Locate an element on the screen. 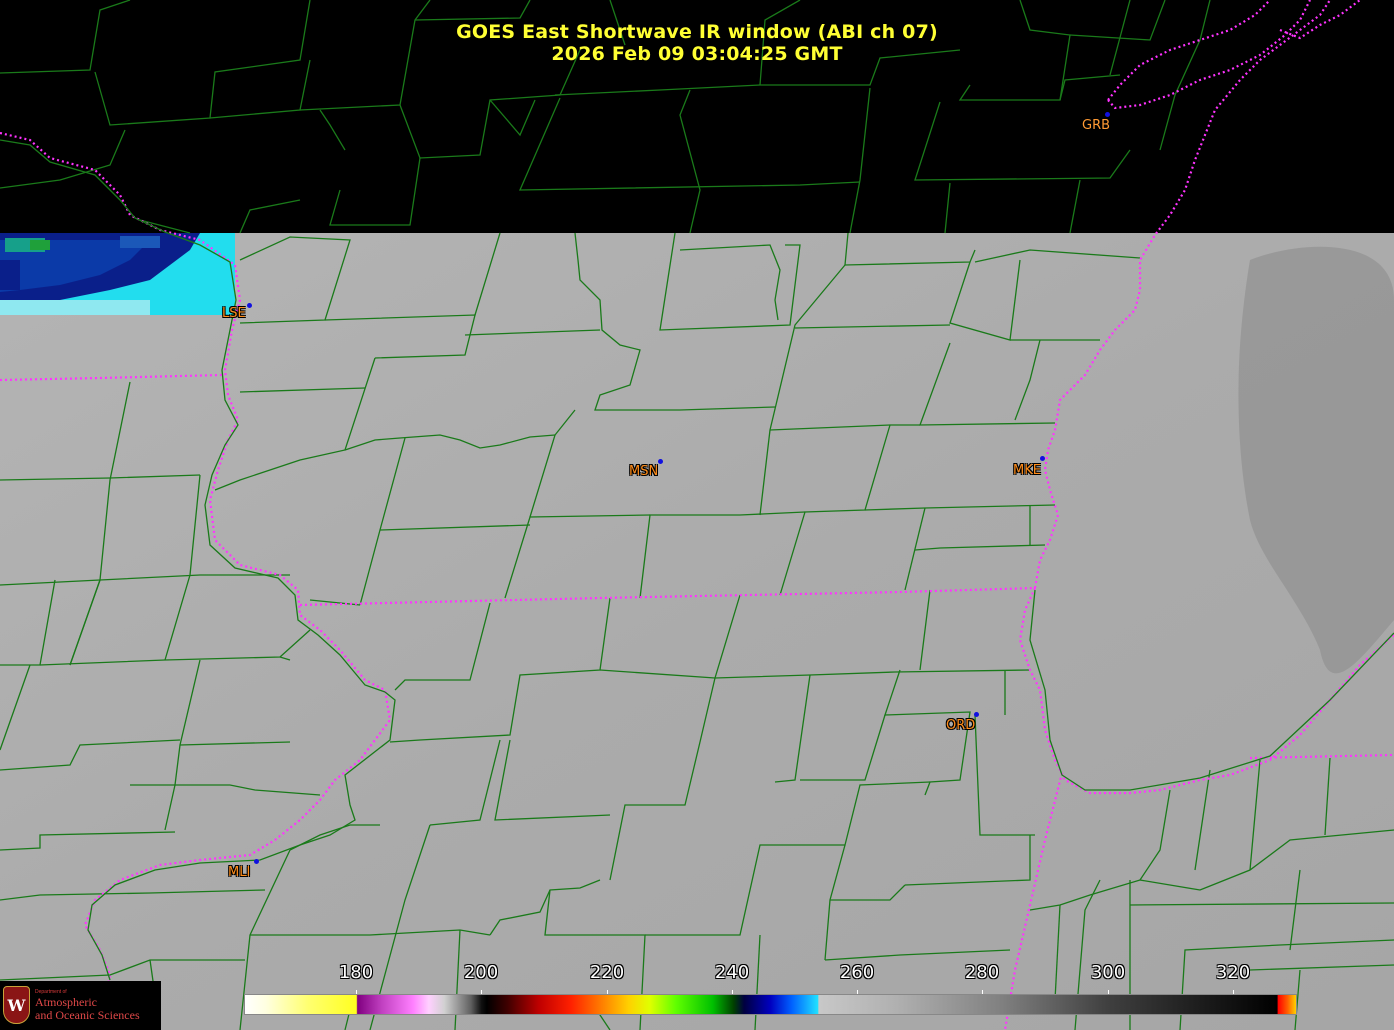  logo-line2: and Oceanic Sciences is located at coordinates (87, 1015).